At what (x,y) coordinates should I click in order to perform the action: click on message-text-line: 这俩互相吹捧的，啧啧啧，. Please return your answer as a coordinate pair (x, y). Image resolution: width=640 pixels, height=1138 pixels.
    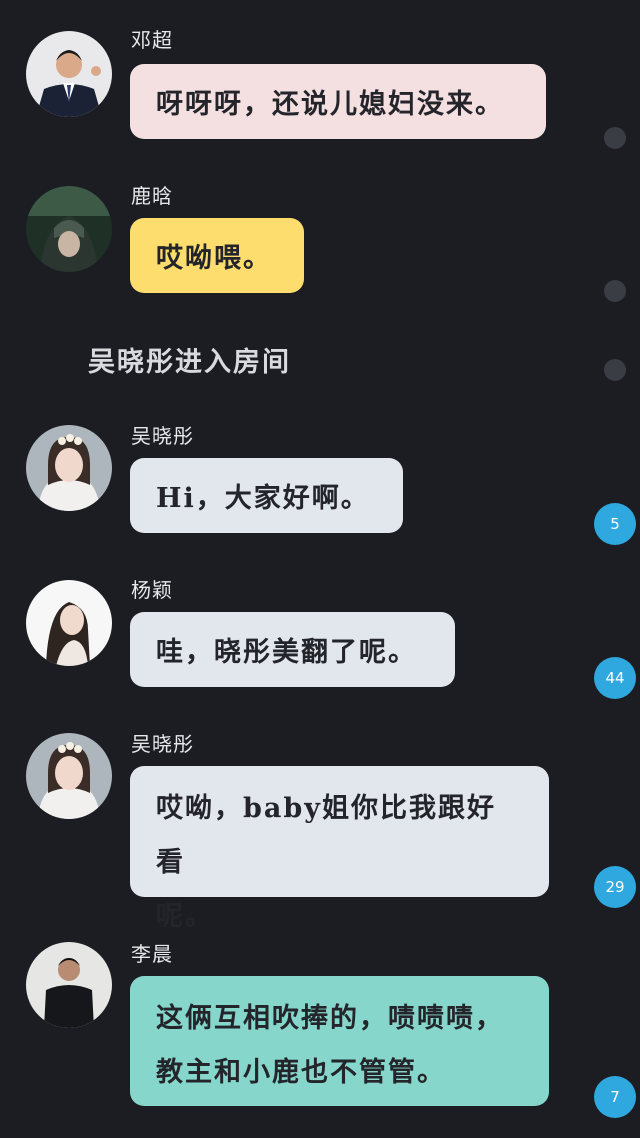
    Looking at the image, I should click on (330, 1018).